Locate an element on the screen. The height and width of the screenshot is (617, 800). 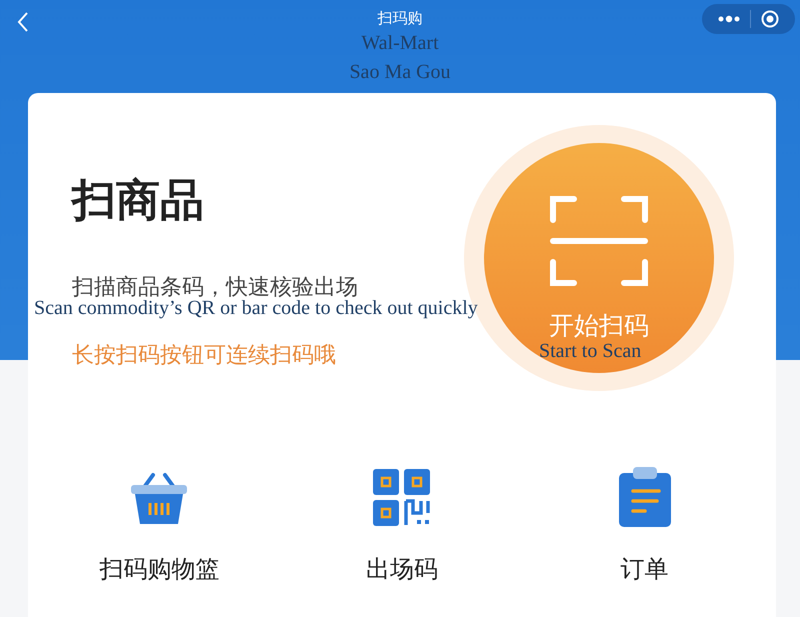
basket-icon is located at coordinates (159, 499).